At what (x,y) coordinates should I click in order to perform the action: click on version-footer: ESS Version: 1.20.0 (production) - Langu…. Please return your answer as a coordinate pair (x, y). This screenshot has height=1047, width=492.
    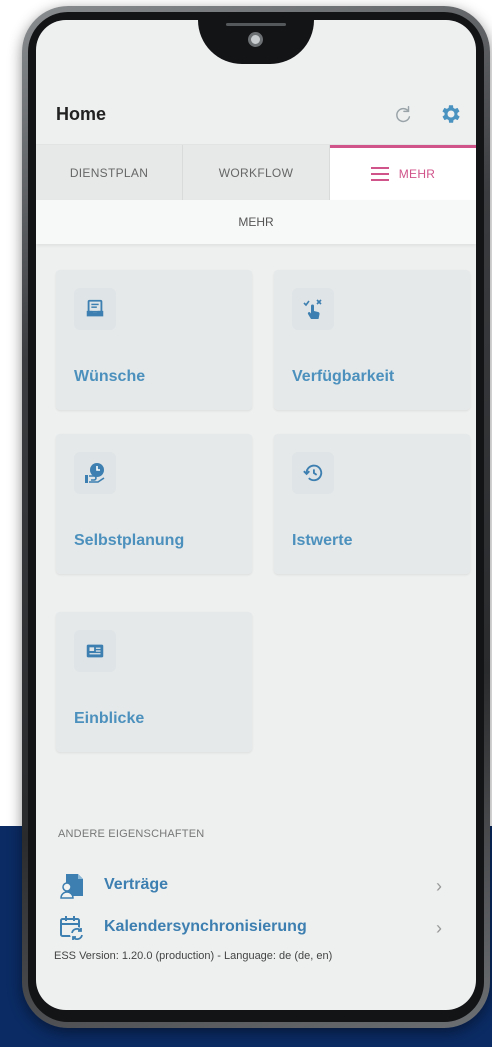
    Looking at the image, I should click on (193, 956).